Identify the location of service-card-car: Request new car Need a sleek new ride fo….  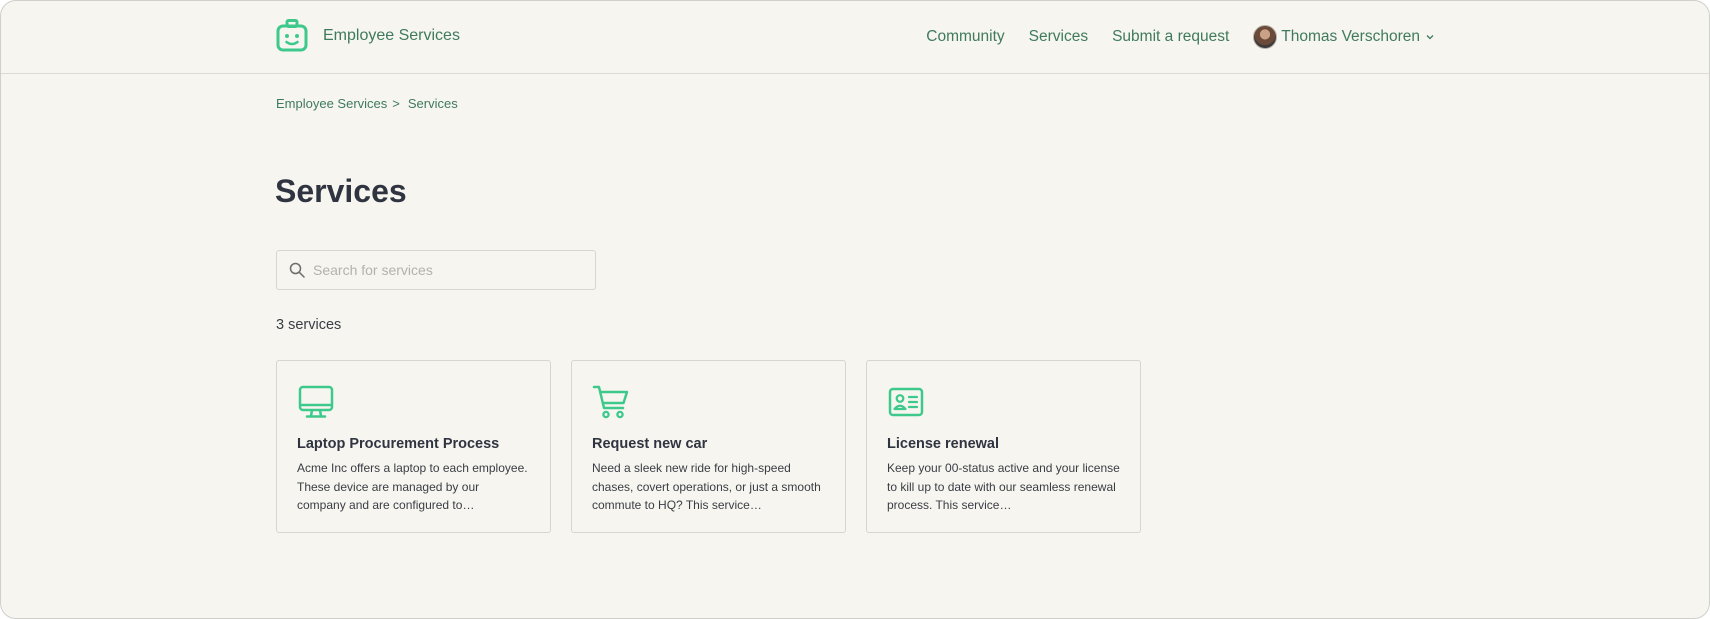
(708, 446).